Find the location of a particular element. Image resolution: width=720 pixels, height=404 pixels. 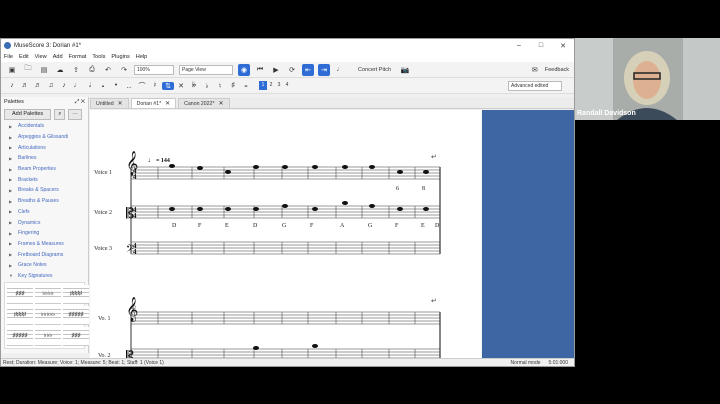

duration-whole-icon: 𝅝 is located at coordinates (103, 86).